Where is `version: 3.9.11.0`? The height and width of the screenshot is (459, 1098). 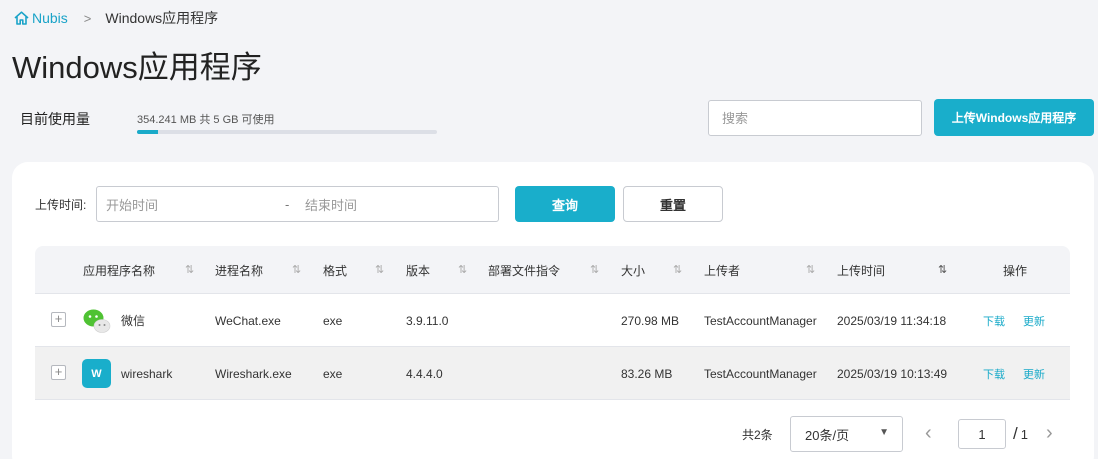
version: 3.9.11.0 is located at coordinates (427, 320).